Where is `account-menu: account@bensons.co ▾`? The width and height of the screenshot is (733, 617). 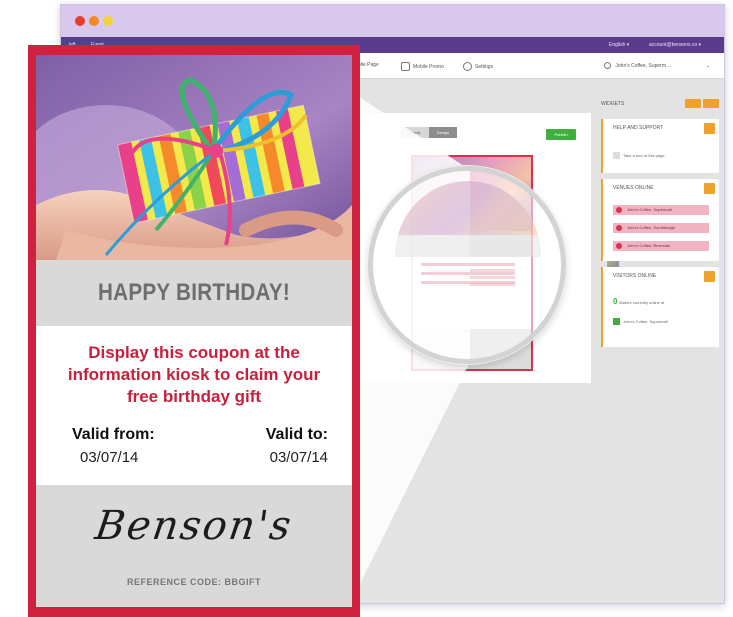
account-menu: account@bensons.co ▾ is located at coordinates (675, 45).